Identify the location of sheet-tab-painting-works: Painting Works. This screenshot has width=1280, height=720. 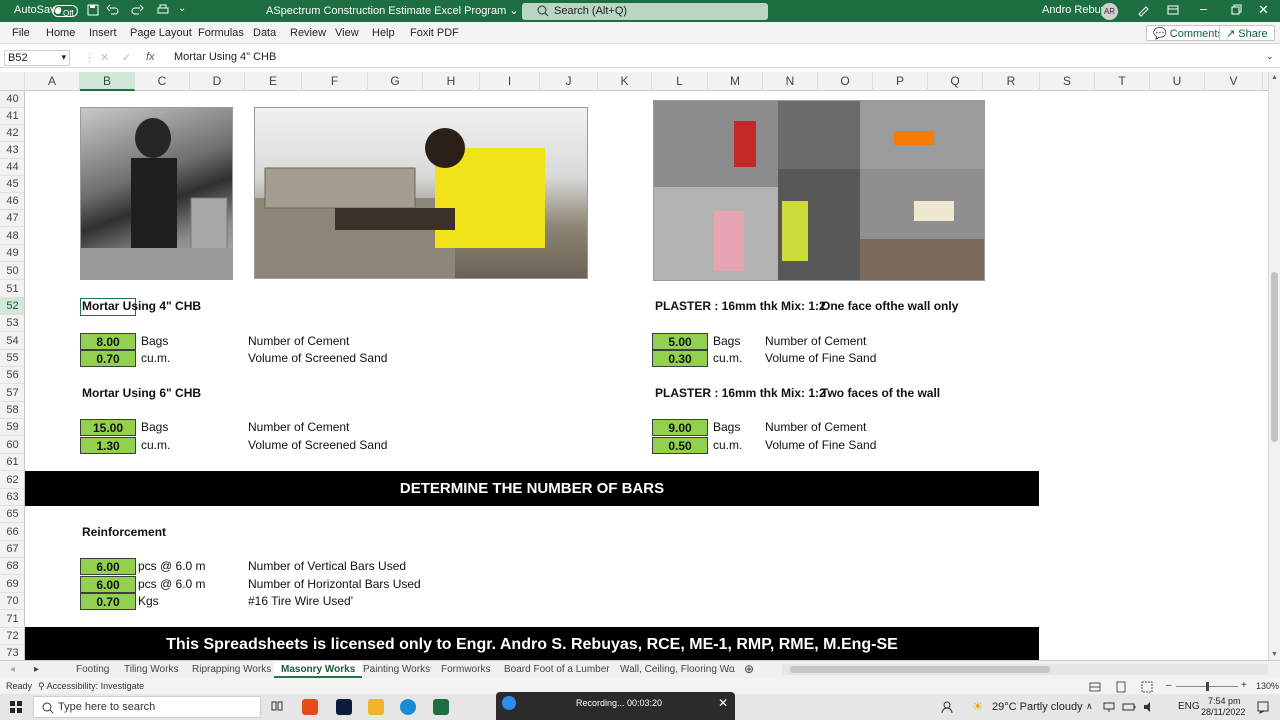
(396, 669).